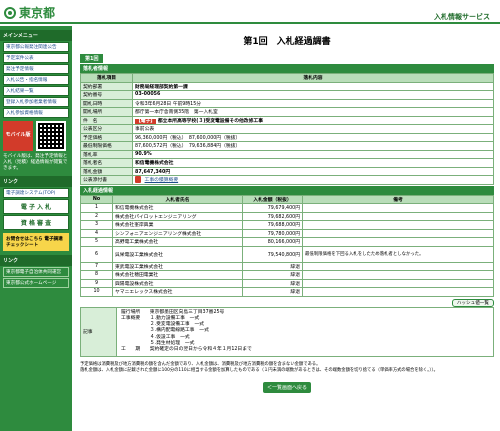 Image resolution: width=500 pixels, height=431 pixels. Describe the element at coordinates (313, 129) in the screenshot. I see `info-value: 事前公表` at that location.